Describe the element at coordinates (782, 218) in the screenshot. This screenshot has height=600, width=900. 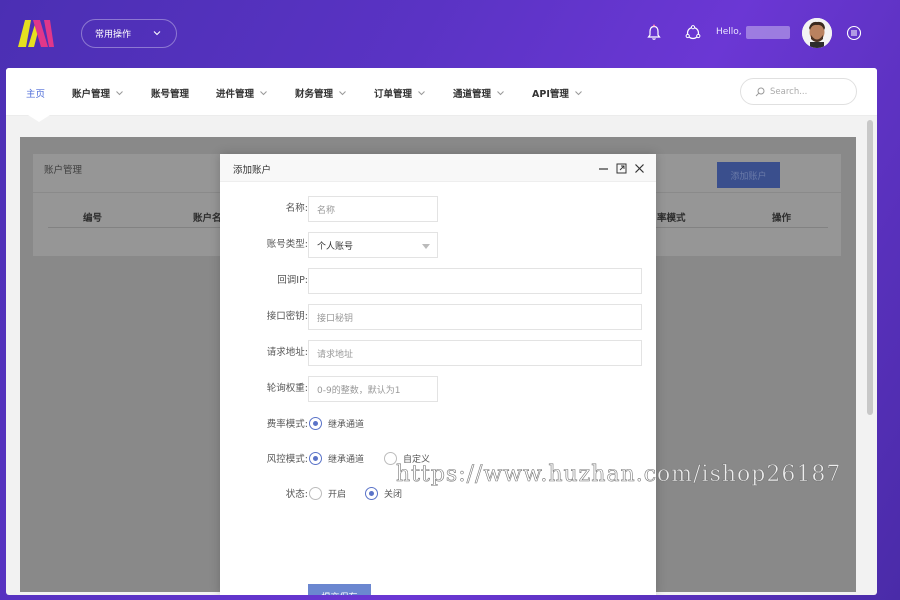
I see `column-header-actions: 操作` at that location.